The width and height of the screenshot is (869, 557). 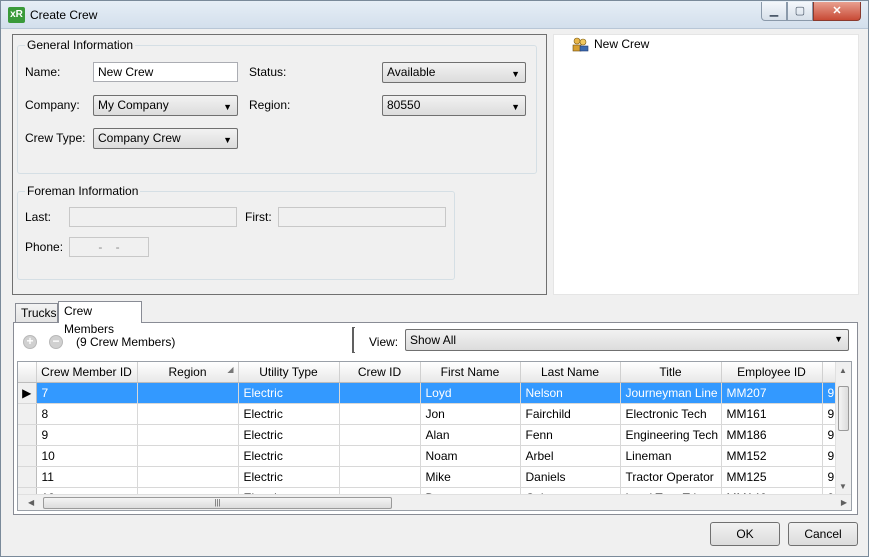 What do you see at coordinates (772, 477) in the screenshot?
I see `table-cell: MM125` at bounding box center [772, 477].